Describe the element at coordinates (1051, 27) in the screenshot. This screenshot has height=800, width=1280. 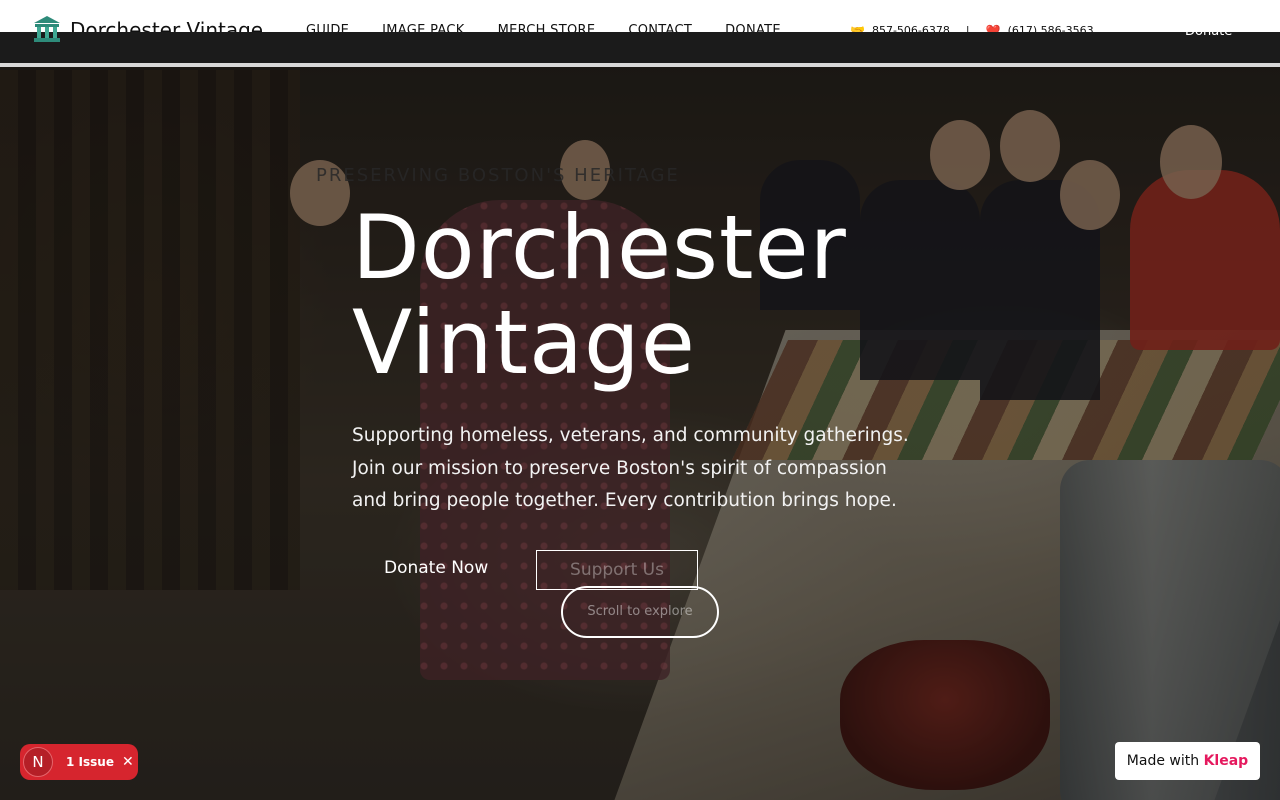
I see `phone-number-secondary: (617) 586-3563` at that location.